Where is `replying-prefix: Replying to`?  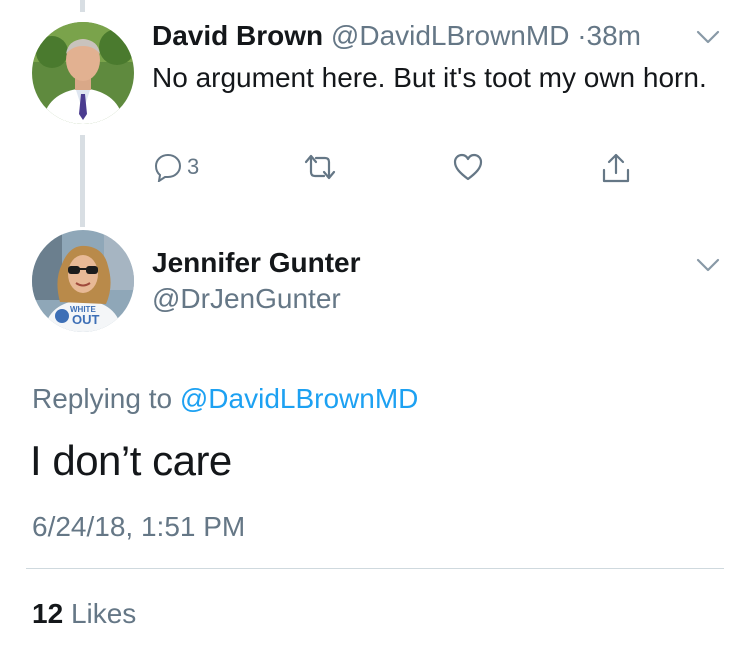
replying-prefix: Replying to is located at coordinates (102, 398).